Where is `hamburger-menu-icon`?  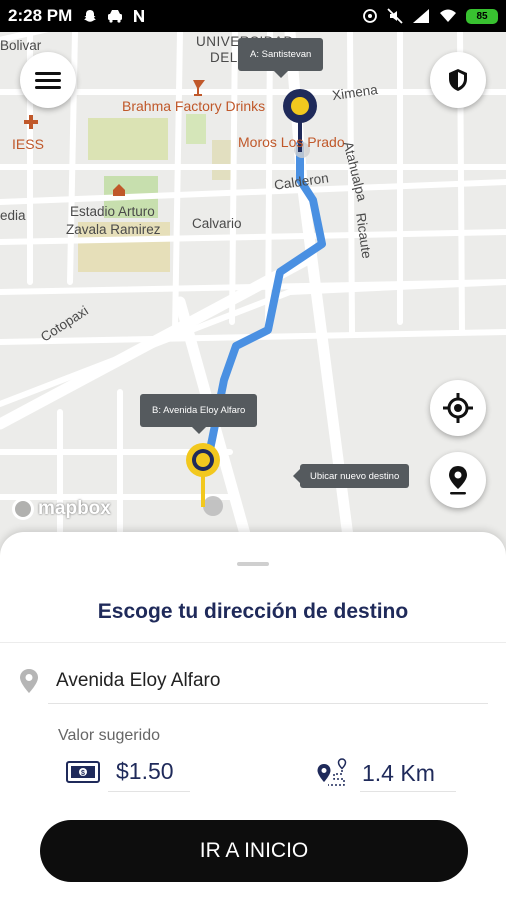
hamburger-menu-icon is located at coordinates (48, 80).